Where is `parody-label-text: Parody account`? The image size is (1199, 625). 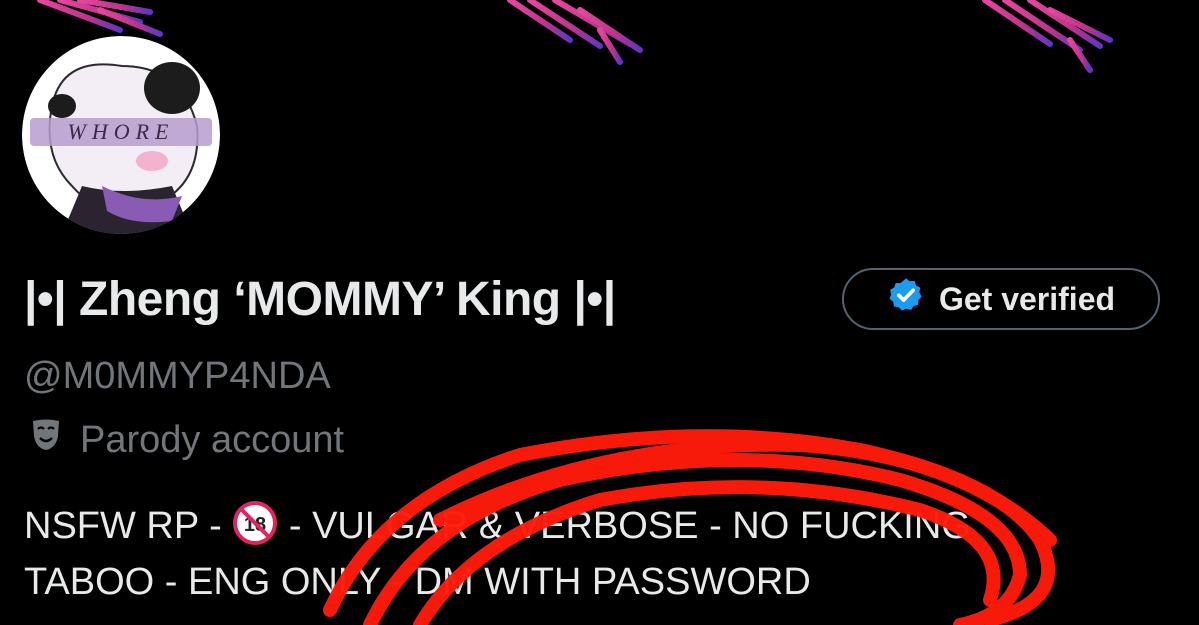 parody-label-text: Parody account is located at coordinates (212, 440).